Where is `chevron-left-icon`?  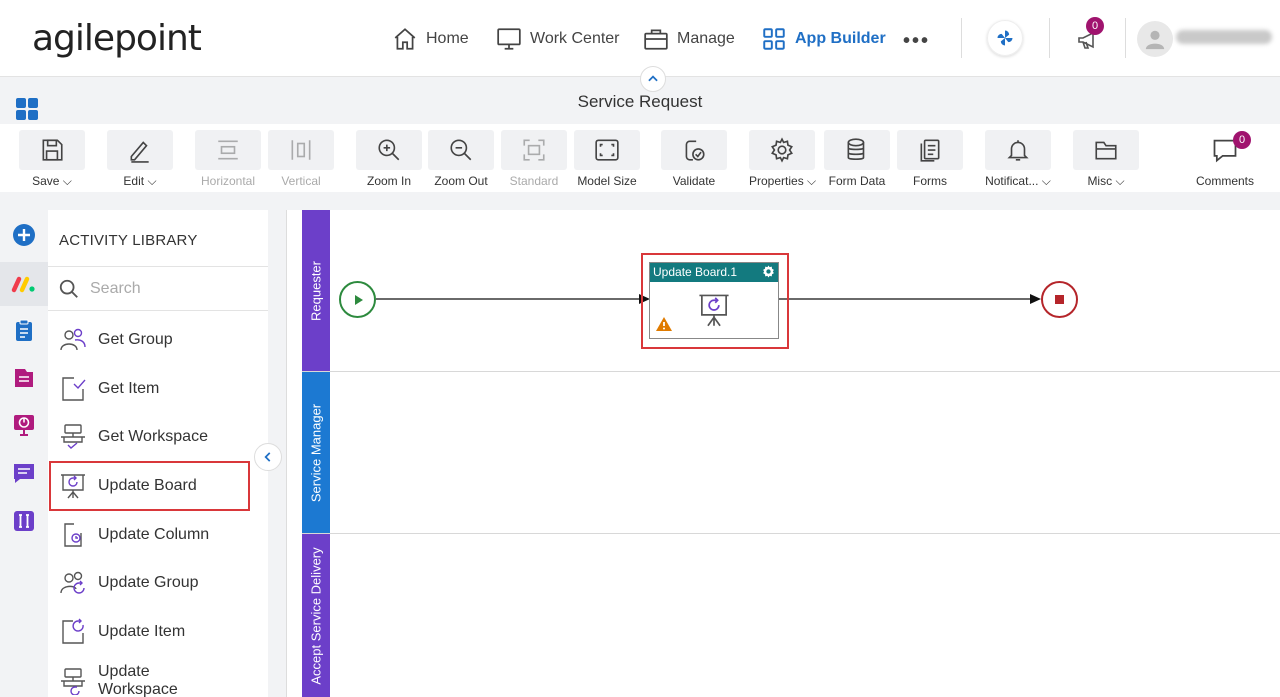
chevron-left-icon is located at coordinates (267, 457).